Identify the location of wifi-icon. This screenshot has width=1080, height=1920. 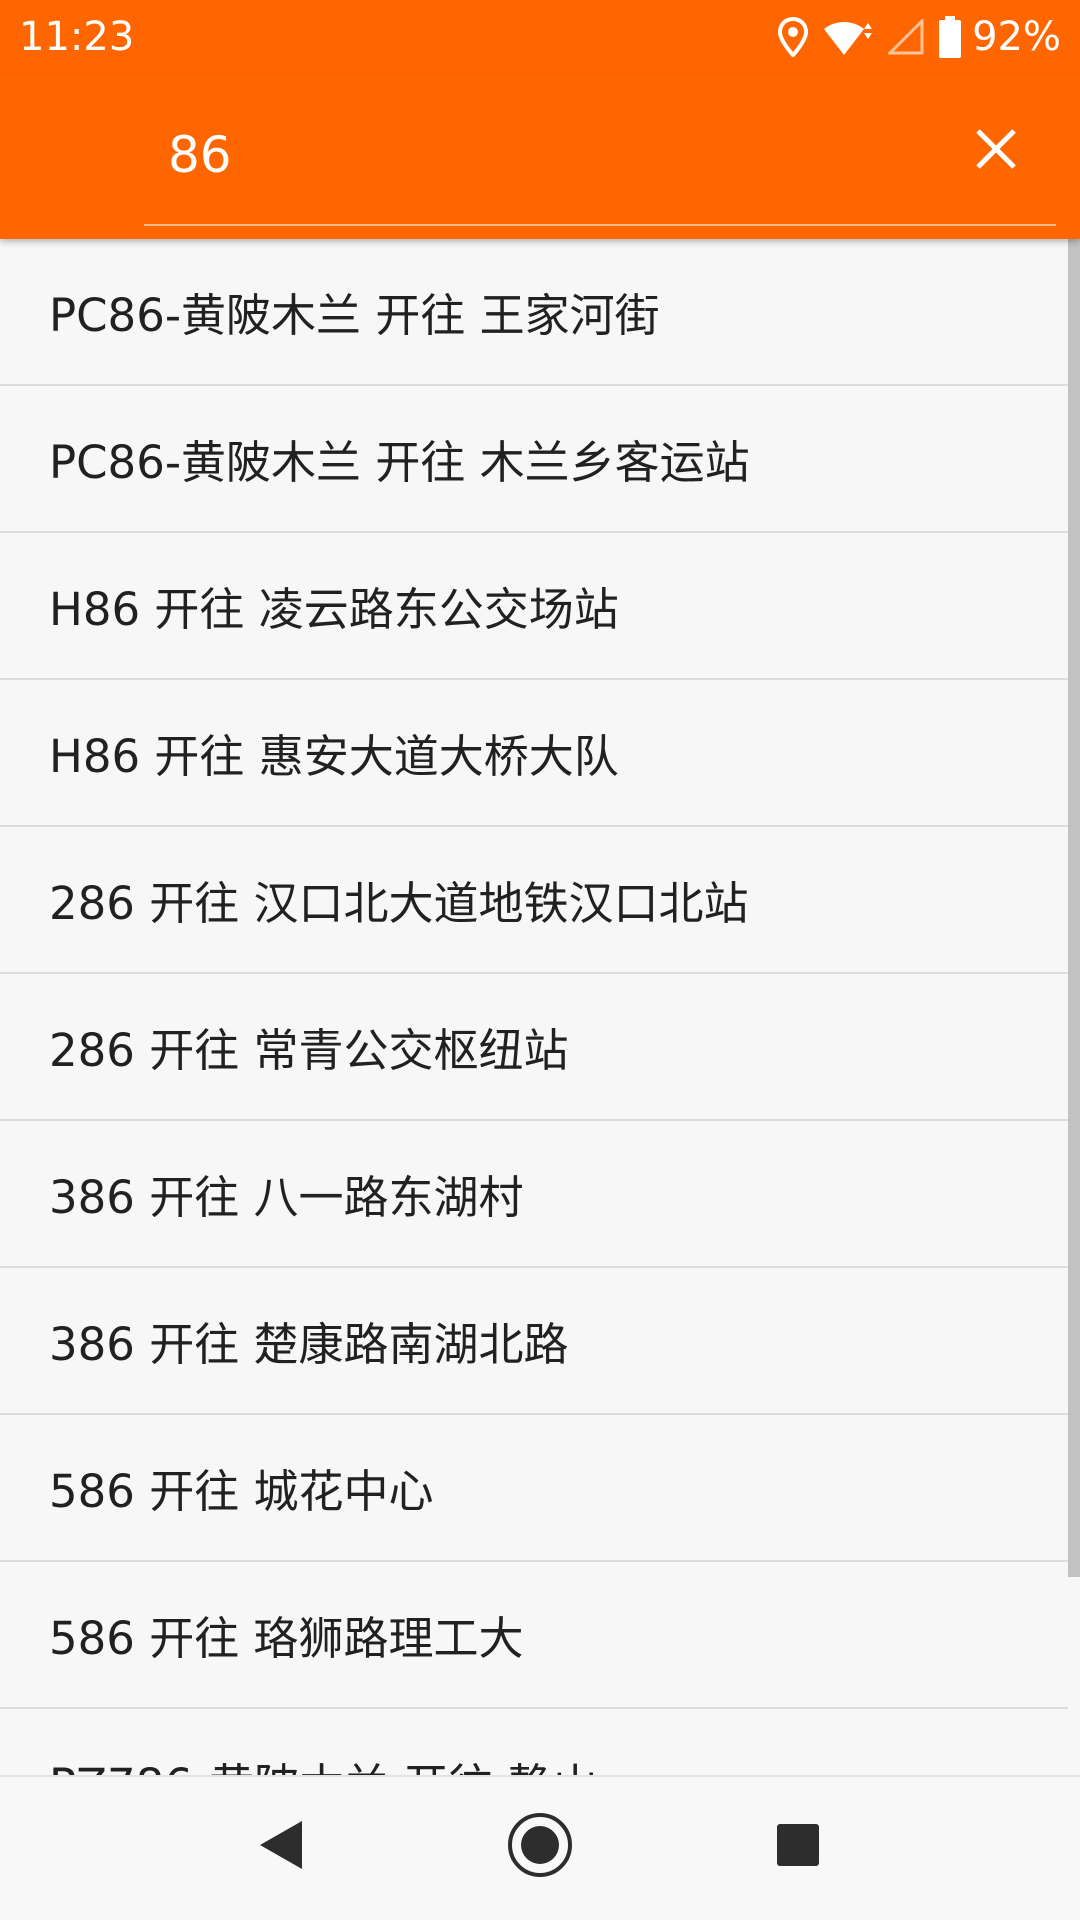
(848, 37).